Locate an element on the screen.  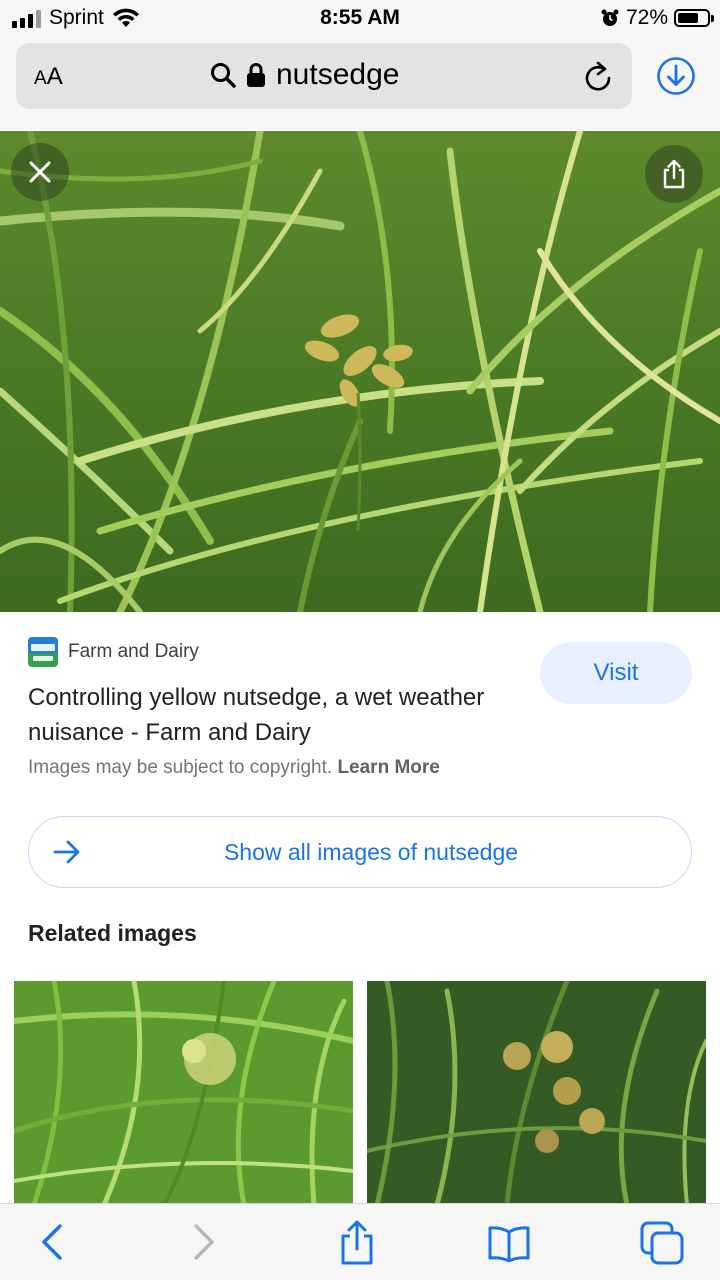
download-icon is located at coordinates (676, 76).